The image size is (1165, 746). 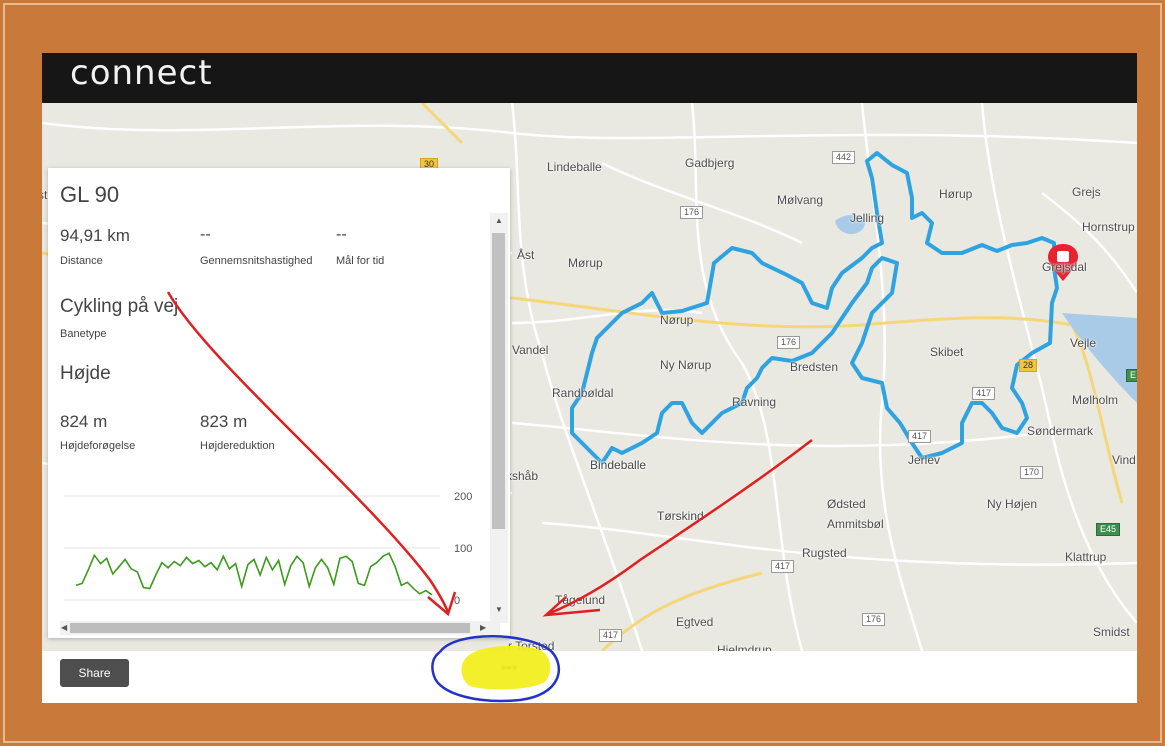 What do you see at coordinates (499, 220) in the screenshot?
I see `scroll-up-arrow-icon: ▲` at bounding box center [499, 220].